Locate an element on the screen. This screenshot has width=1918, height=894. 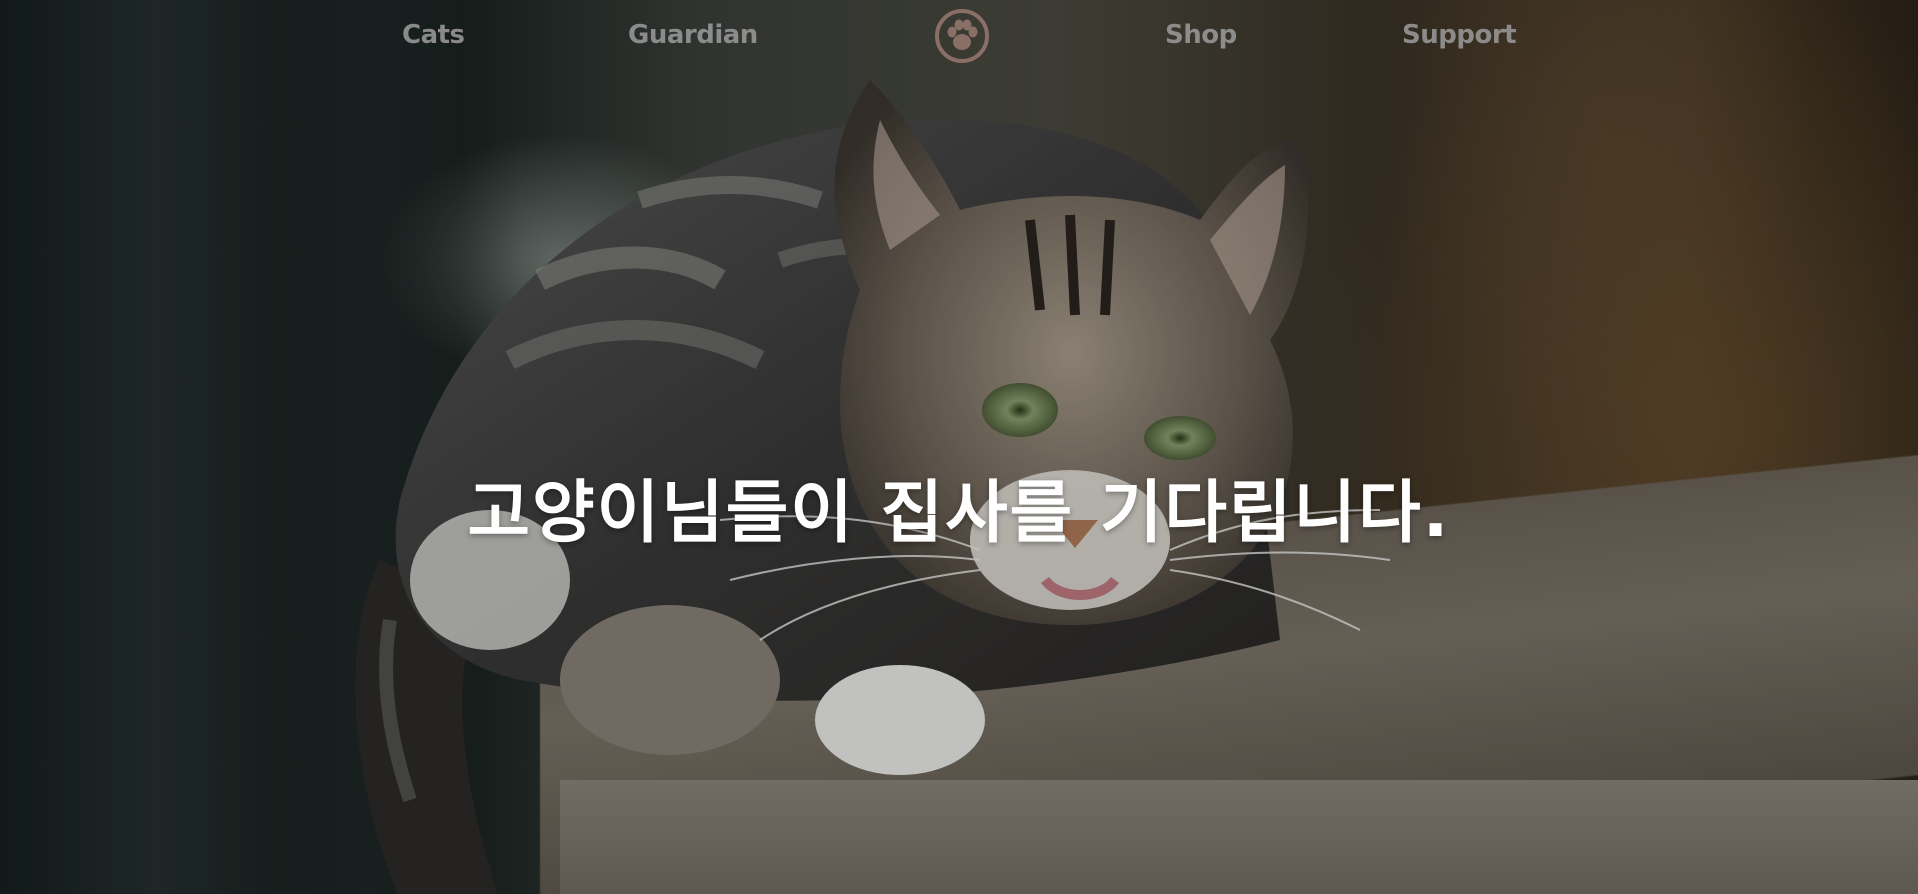
top-navigation: Cats Guardian Shop Support is located at coordinates (959, 38).